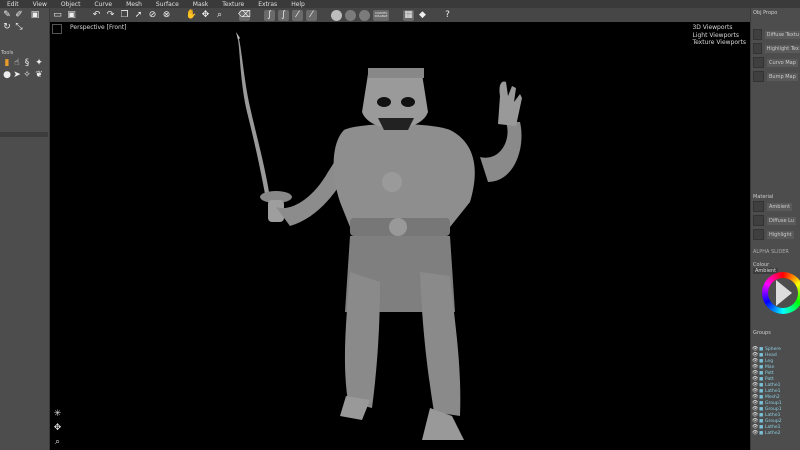 This screenshot has width=800, height=450. What do you see at coordinates (782, 48) in the screenshot?
I see `slot-label: Highlight Tex` at bounding box center [782, 48].